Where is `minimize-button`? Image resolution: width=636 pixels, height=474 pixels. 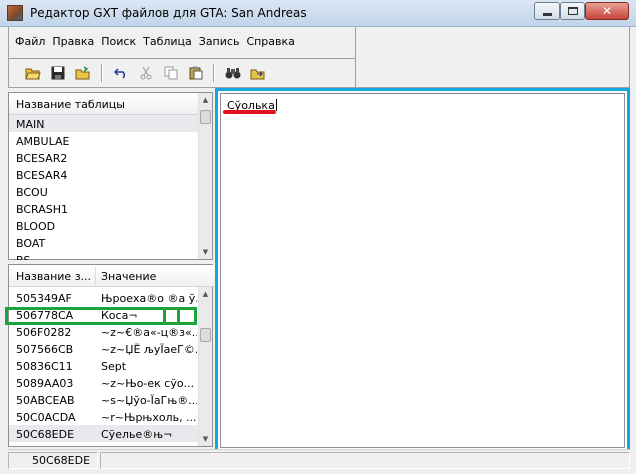 minimize-button is located at coordinates (547, 11).